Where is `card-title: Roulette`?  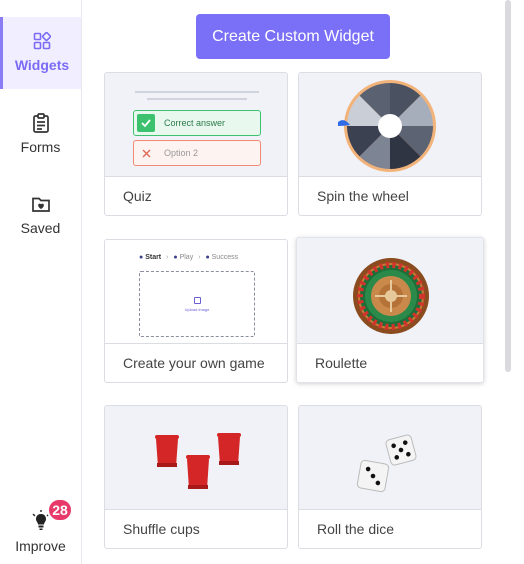
card-title: Roulette is located at coordinates (341, 363).